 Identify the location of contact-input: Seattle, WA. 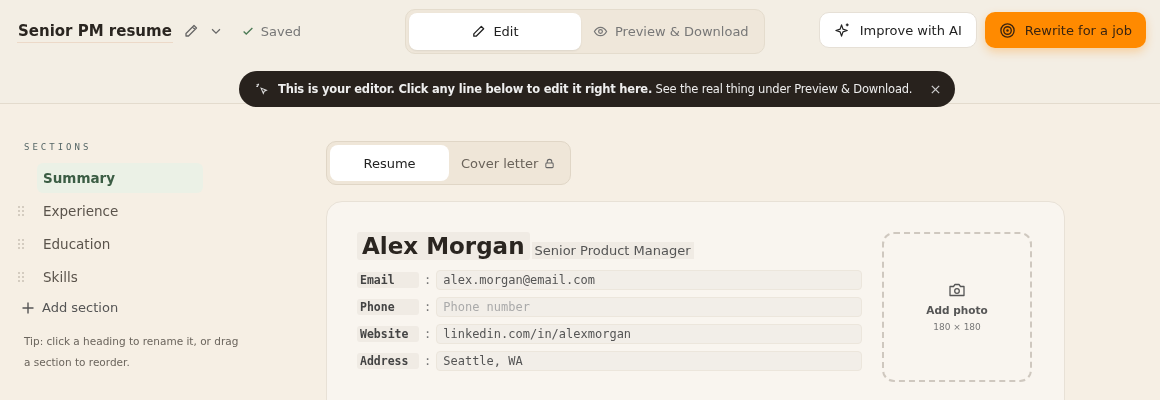
(649, 361).